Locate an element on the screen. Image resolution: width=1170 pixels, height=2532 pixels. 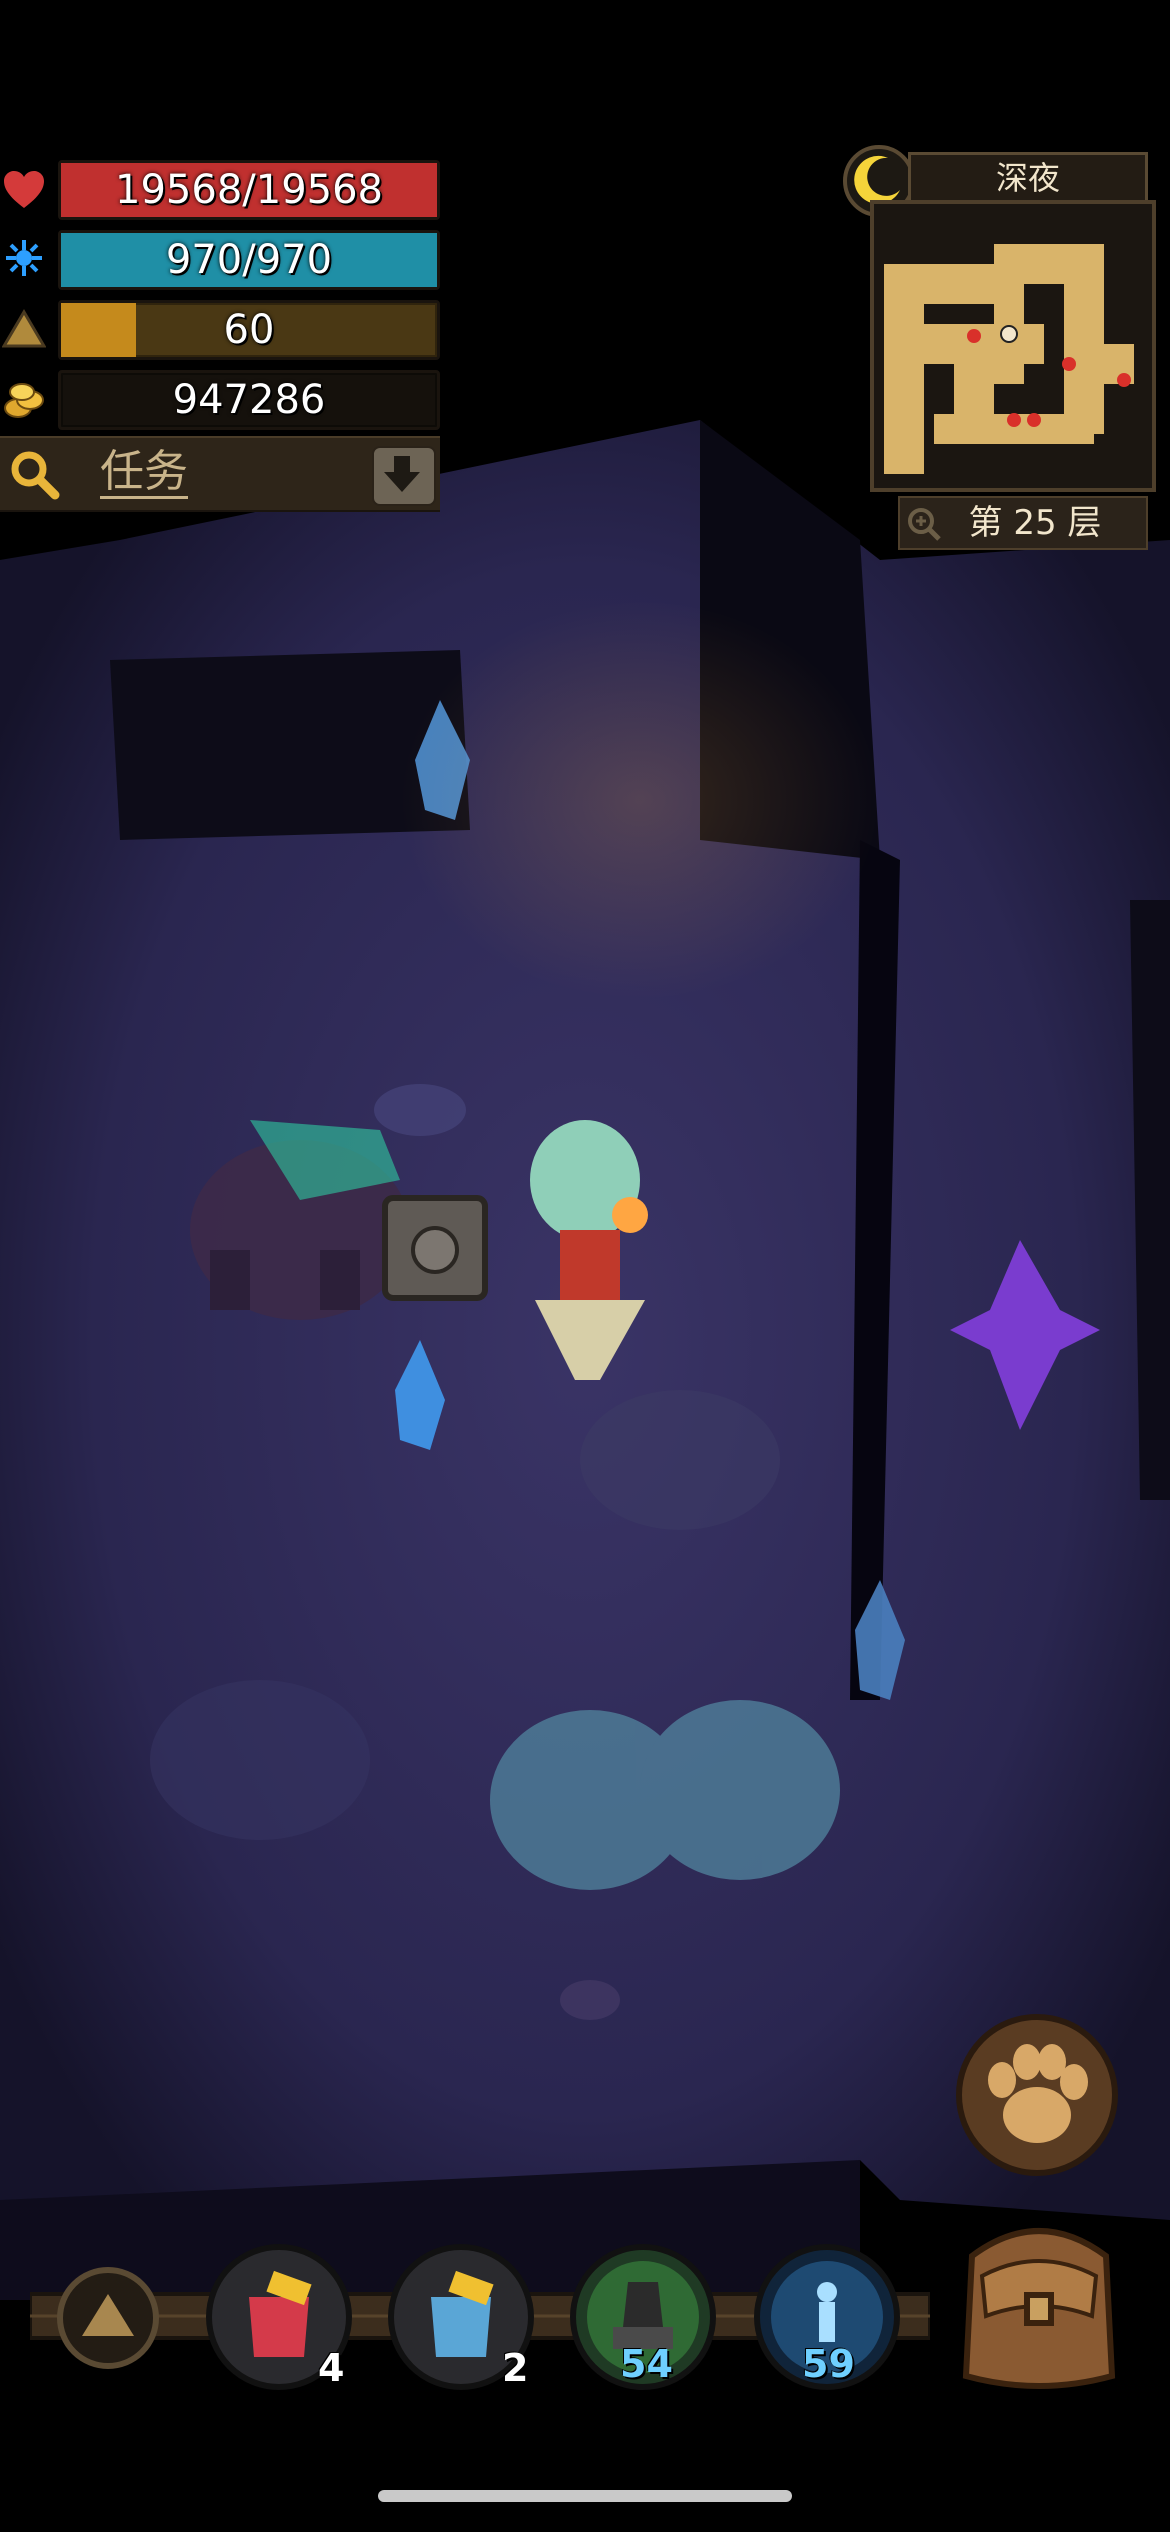
quest-label: 任务 is located at coordinates (144, 473).